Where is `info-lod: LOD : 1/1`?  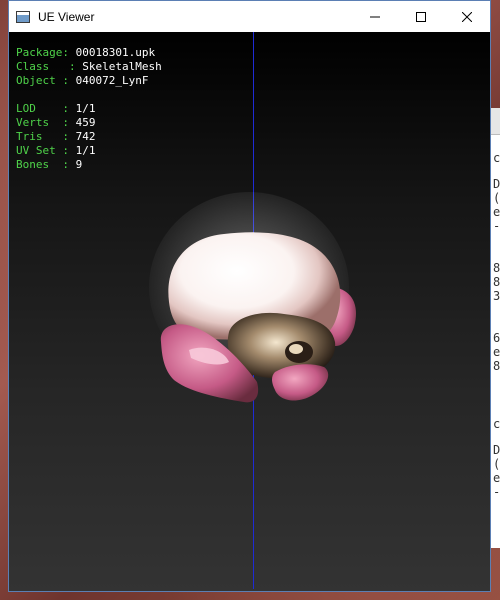 info-lod: LOD : 1/1 is located at coordinates (56, 108).